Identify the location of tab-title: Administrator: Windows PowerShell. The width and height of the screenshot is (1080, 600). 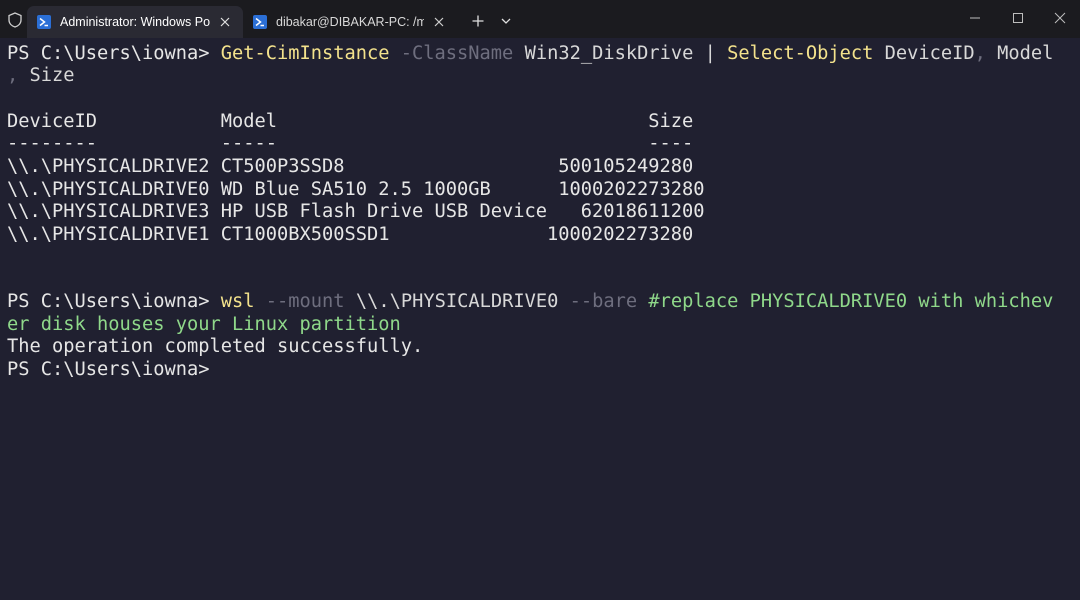
(135, 22).